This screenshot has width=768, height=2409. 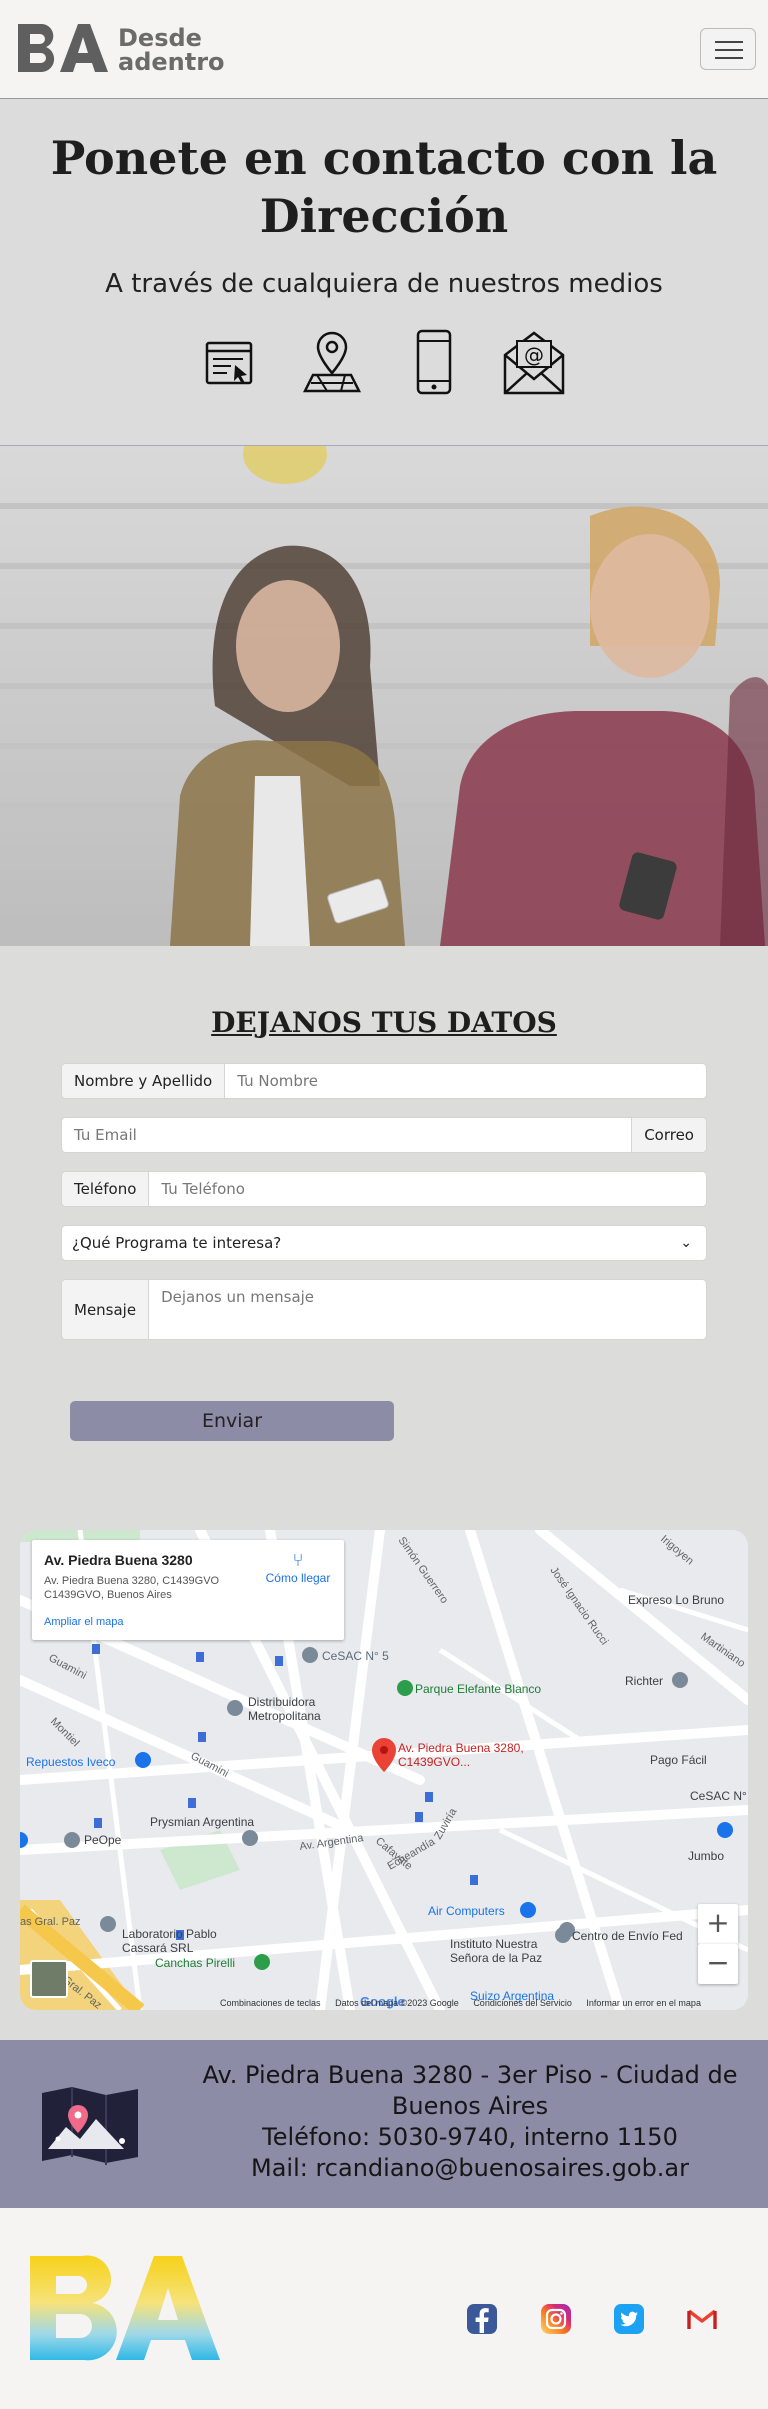 What do you see at coordinates (461, 1748) in the screenshot?
I see `svg-text: Av. Piedra Buena 3280,` at bounding box center [461, 1748].